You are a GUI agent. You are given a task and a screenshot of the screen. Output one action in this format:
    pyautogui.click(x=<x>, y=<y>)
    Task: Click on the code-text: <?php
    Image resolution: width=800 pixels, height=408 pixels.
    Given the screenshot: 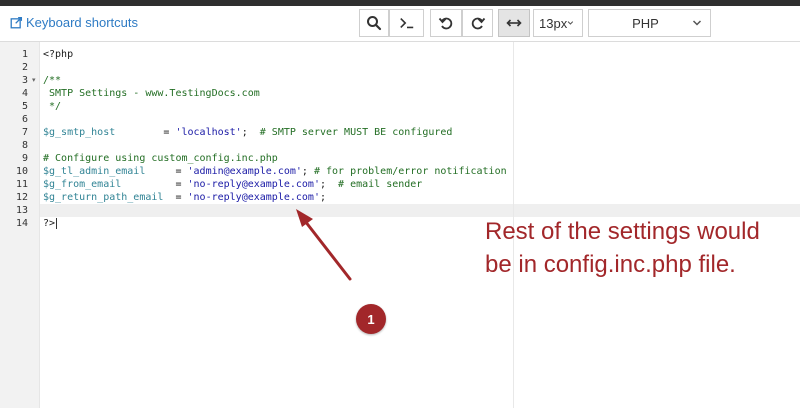 What is the action you would take?
    pyautogui.click(x=58, y=54)
    